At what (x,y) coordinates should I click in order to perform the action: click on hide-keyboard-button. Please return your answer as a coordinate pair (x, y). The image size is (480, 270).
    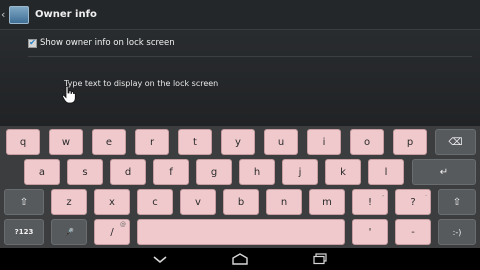
    Looking at the image, I should click on (160, 259).